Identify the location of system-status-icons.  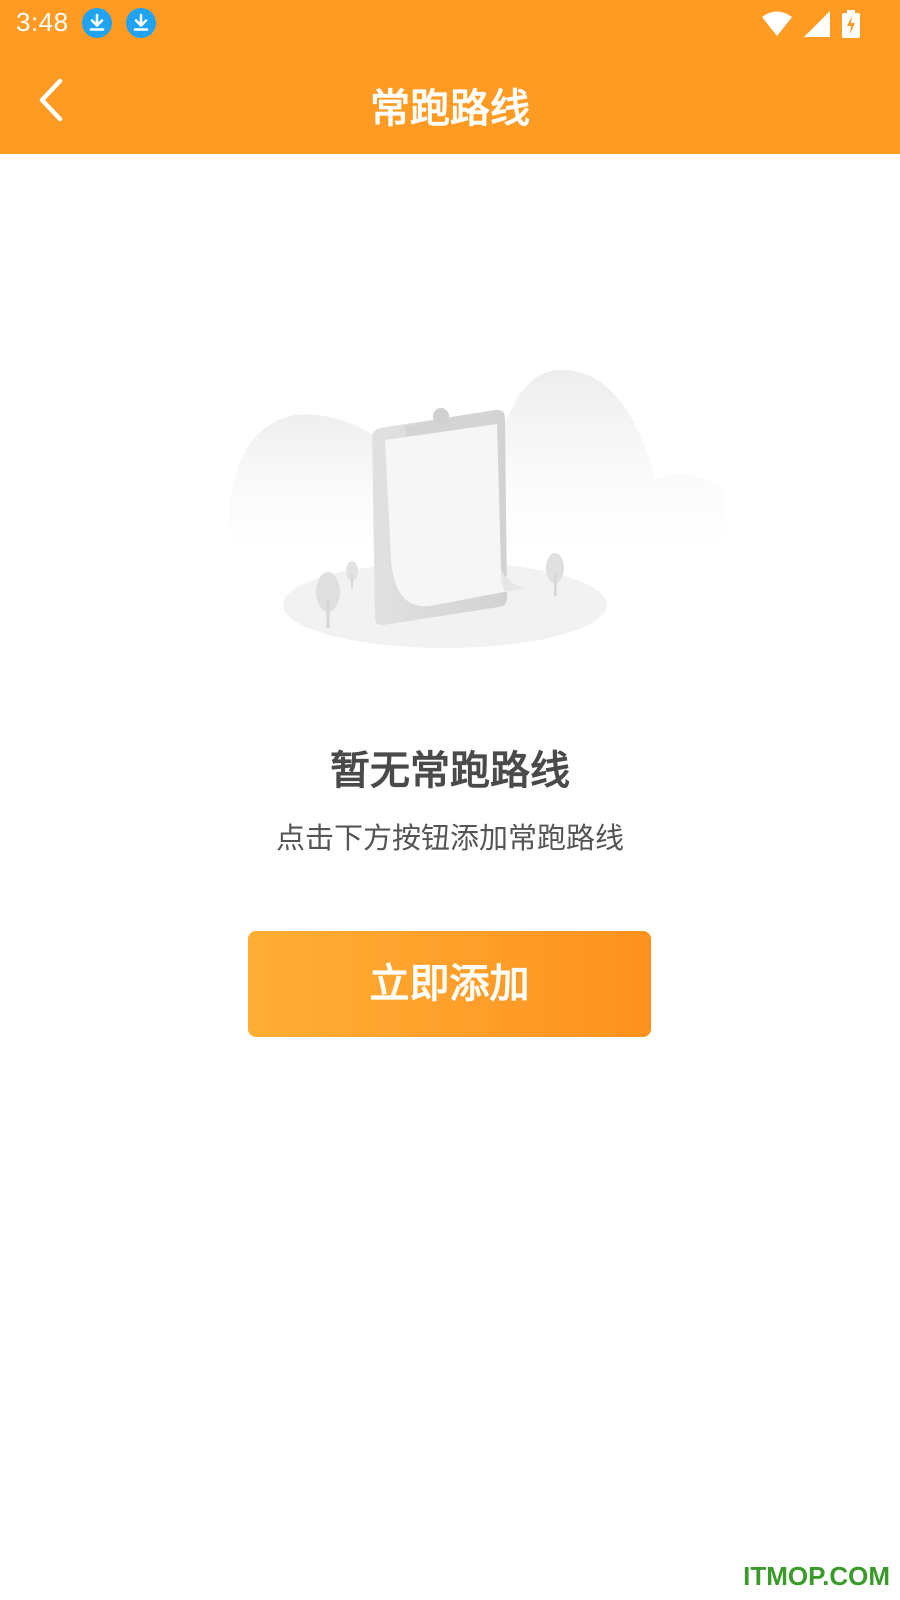
(811, 24).